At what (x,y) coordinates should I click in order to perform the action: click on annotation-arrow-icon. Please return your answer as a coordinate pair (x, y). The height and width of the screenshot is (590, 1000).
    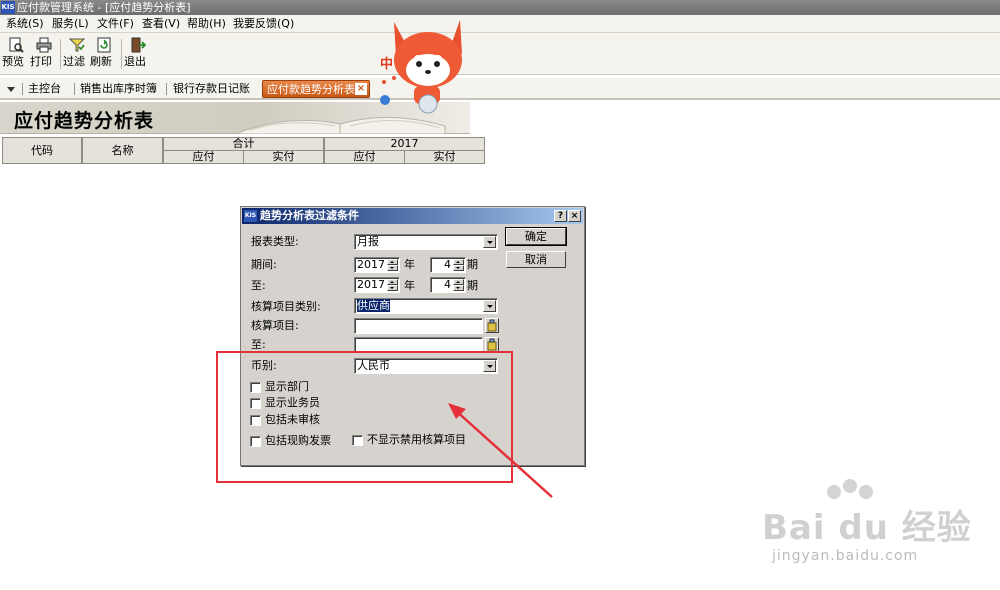
    Looking at the image, I should click on (500, 450).